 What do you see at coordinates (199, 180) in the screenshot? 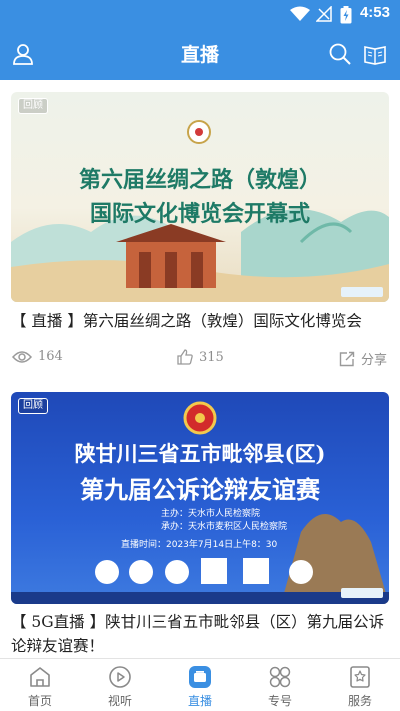
I see `poster-headline: 第六届丝绸之路（敦煌）` at bounding box center [199, 180].